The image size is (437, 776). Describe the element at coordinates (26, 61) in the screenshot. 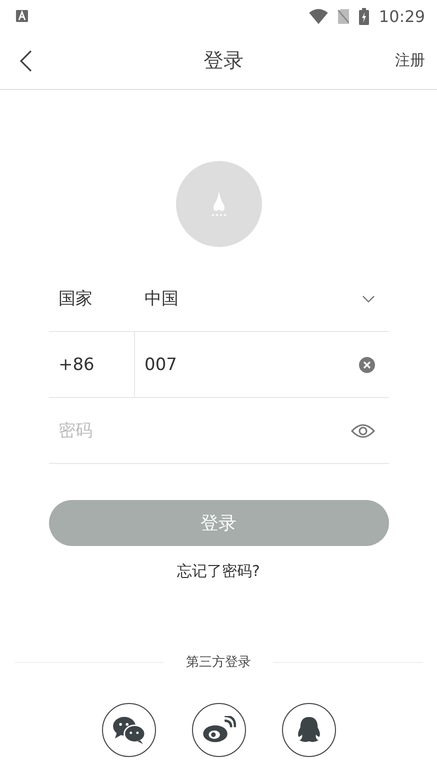

I see `back-icon` at that location.